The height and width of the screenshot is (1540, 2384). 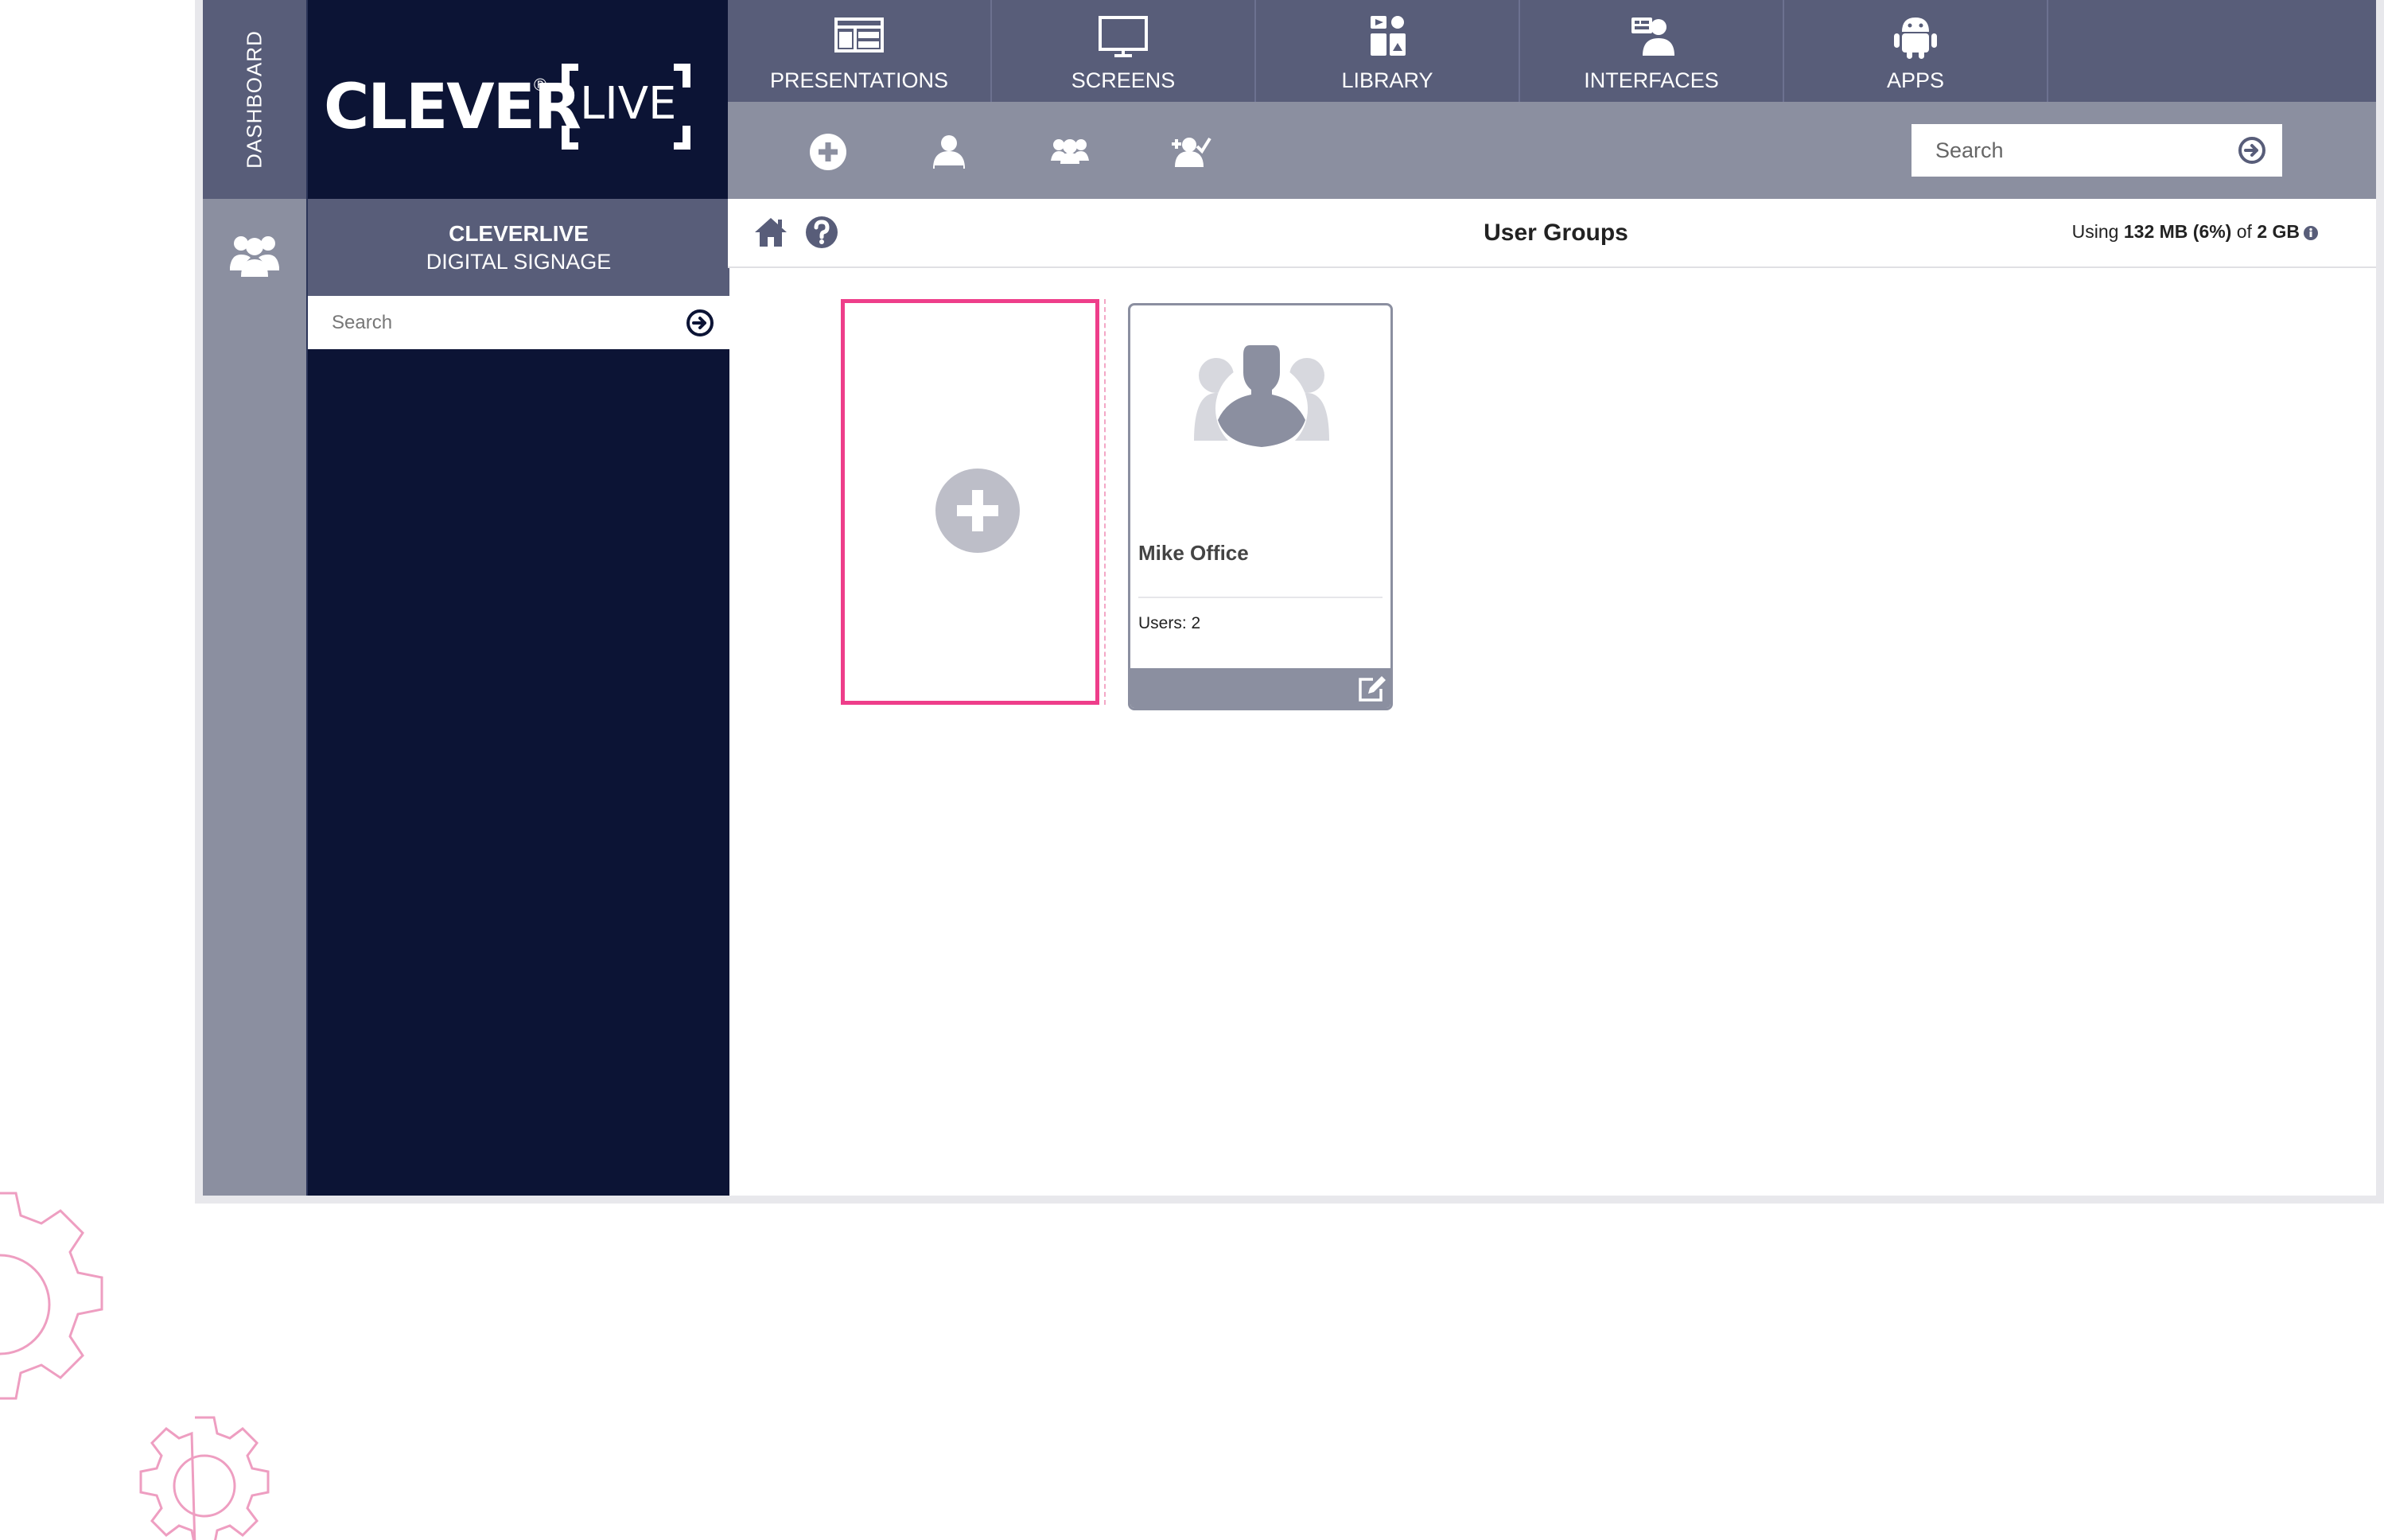 I want to click on nav-interfaces: INTERFACES, so click(x=1652, y=51).